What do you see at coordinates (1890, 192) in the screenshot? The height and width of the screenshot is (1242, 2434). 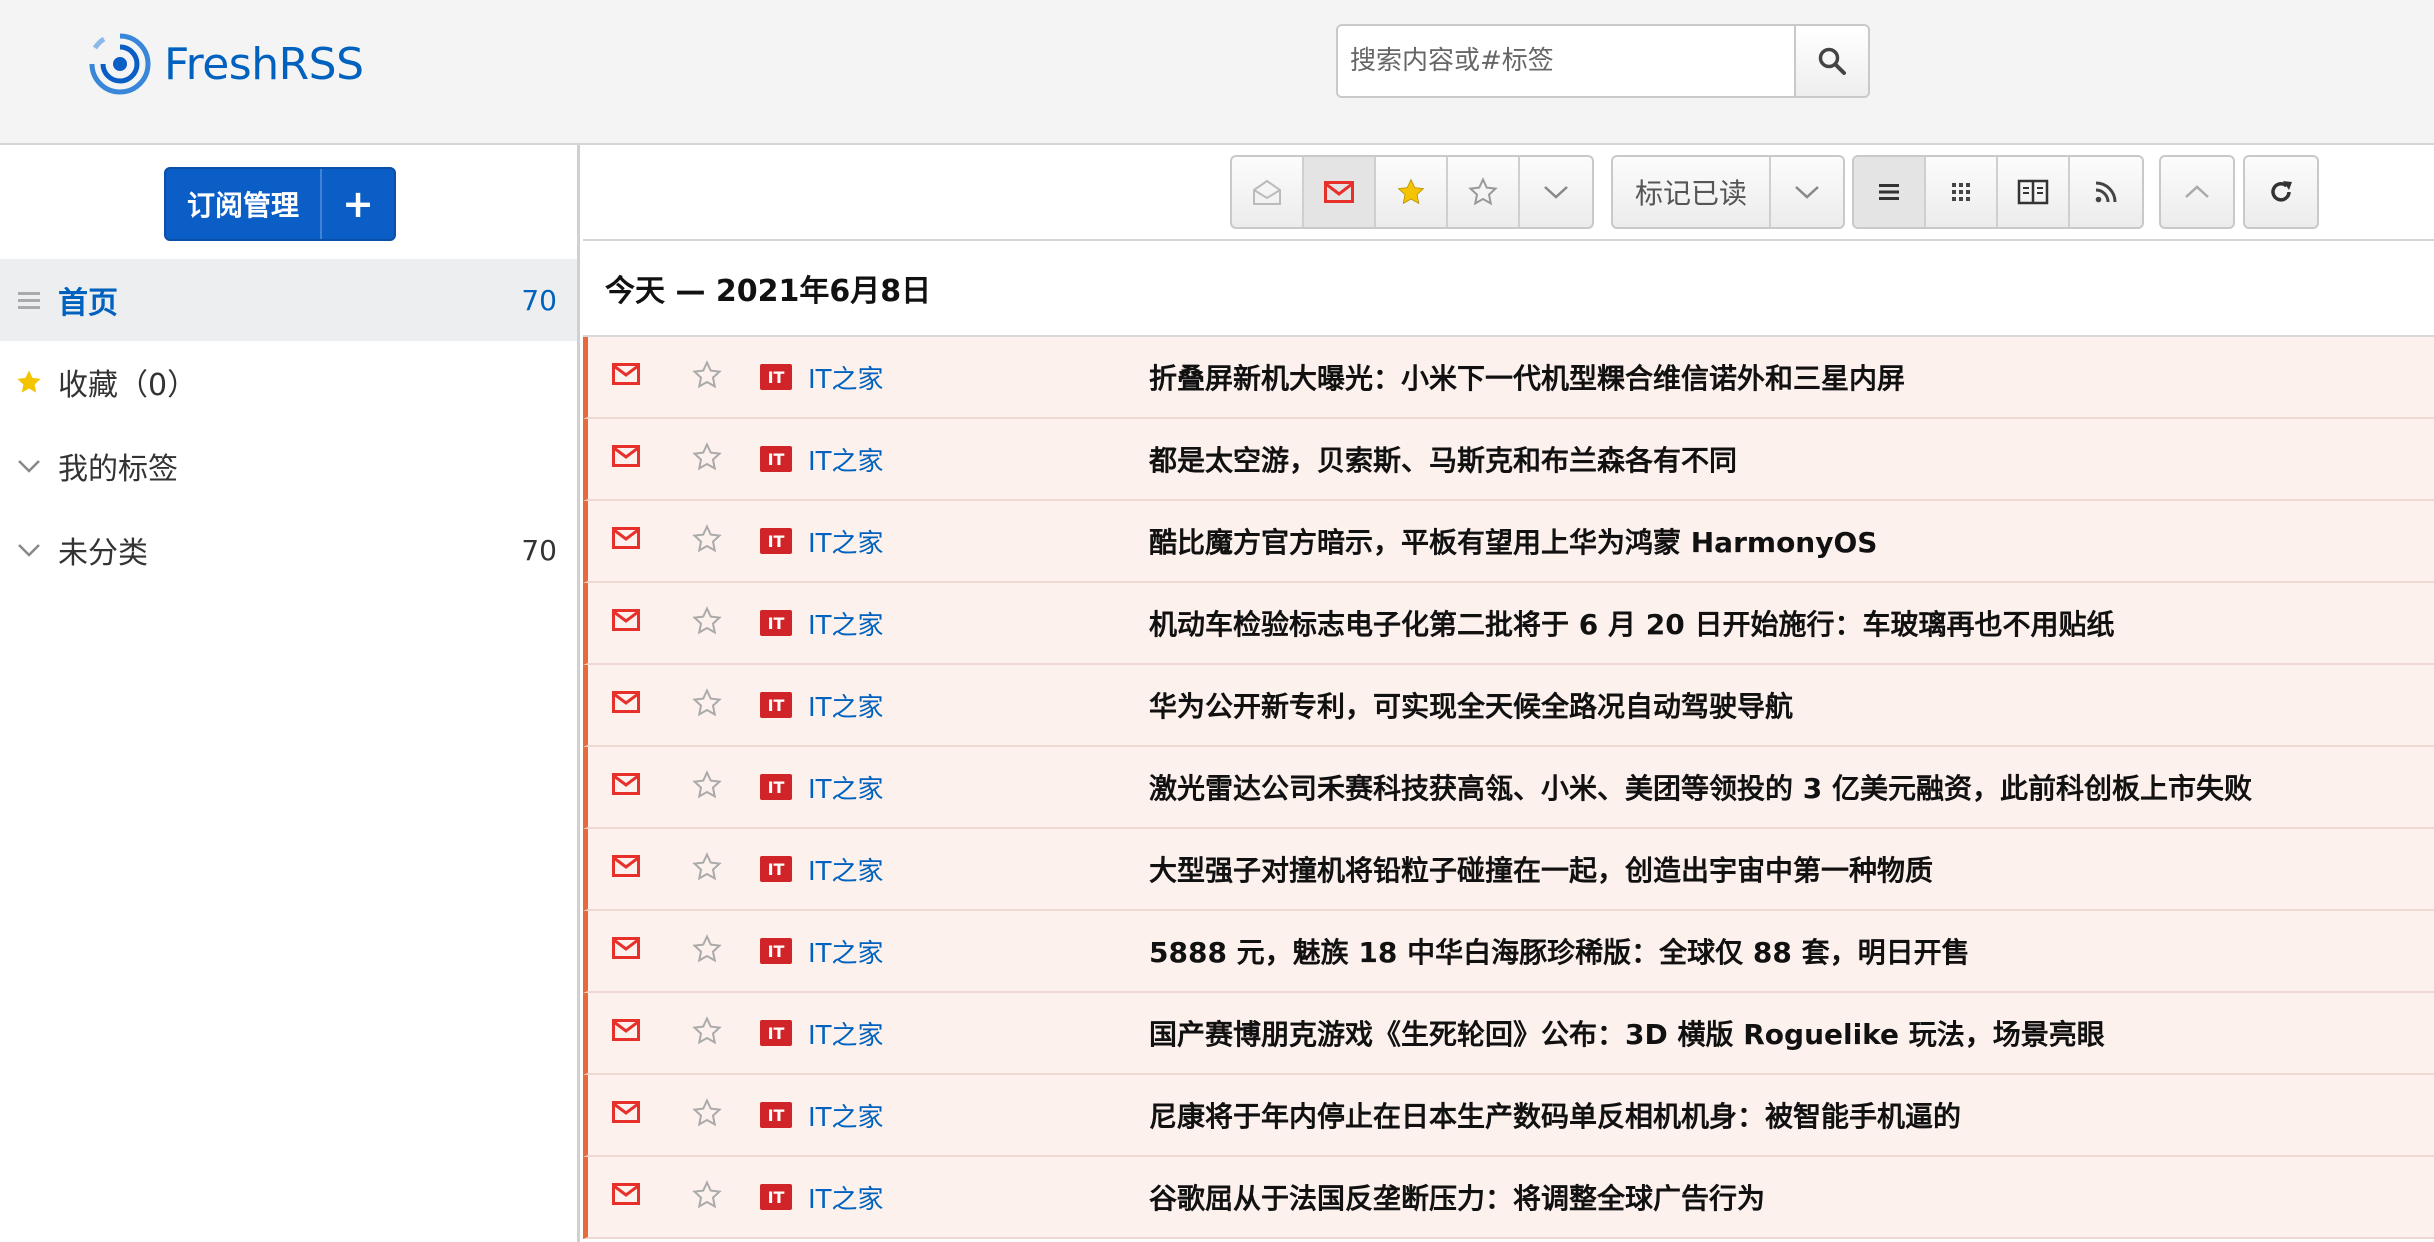 I see `normal-view-button` at bounding box center [1890, 192].